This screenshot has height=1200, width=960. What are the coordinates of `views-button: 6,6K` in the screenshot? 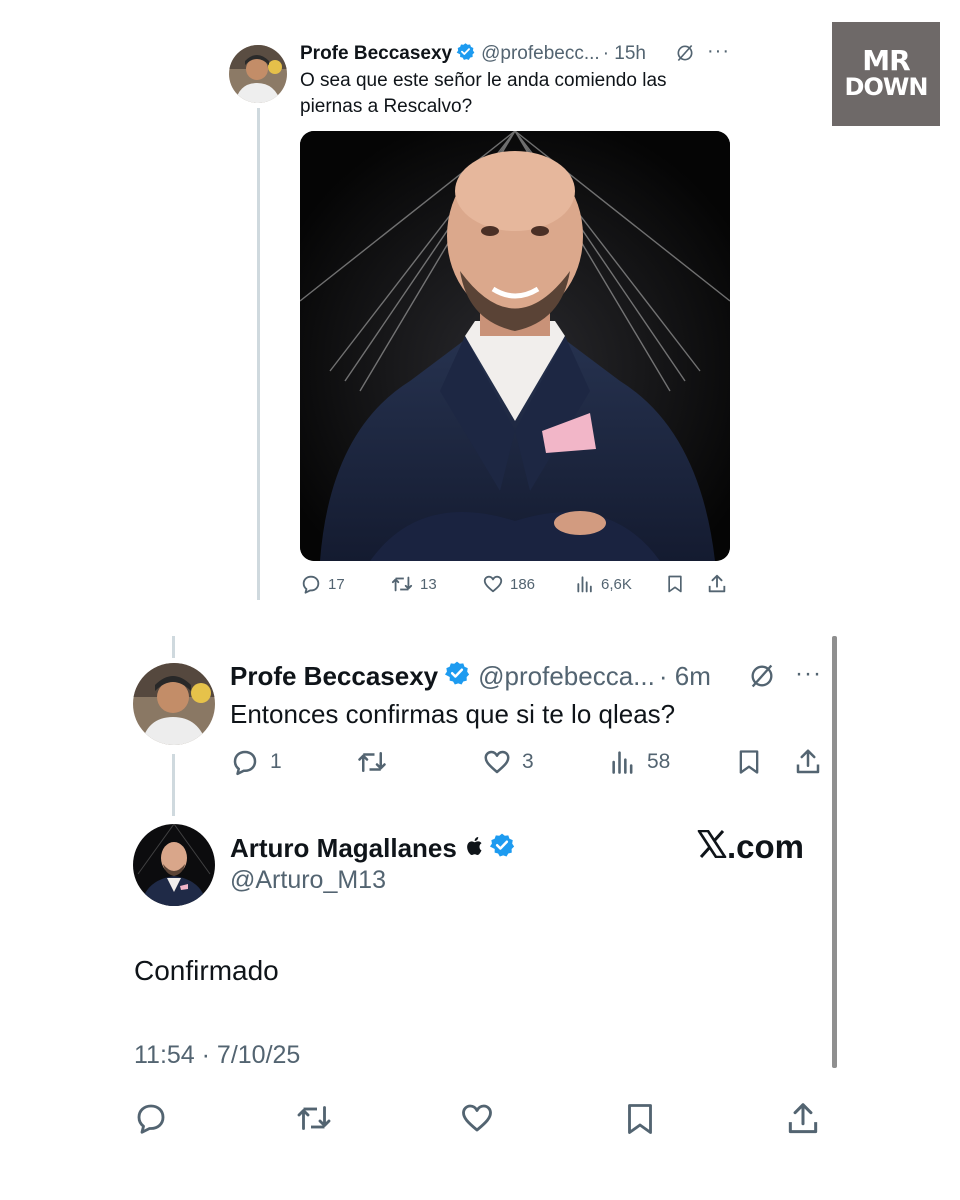 It's located at (603, 584).